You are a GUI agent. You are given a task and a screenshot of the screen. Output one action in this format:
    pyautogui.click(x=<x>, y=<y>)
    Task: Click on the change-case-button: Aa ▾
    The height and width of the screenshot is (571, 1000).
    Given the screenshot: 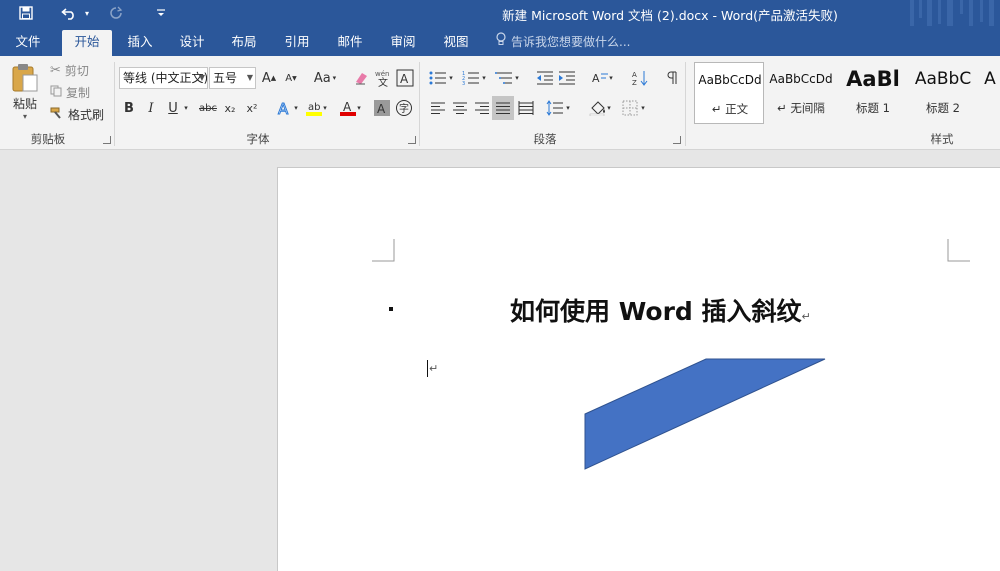 What is the action you would take?
    pyautogui.click(x=325, y=78)
    